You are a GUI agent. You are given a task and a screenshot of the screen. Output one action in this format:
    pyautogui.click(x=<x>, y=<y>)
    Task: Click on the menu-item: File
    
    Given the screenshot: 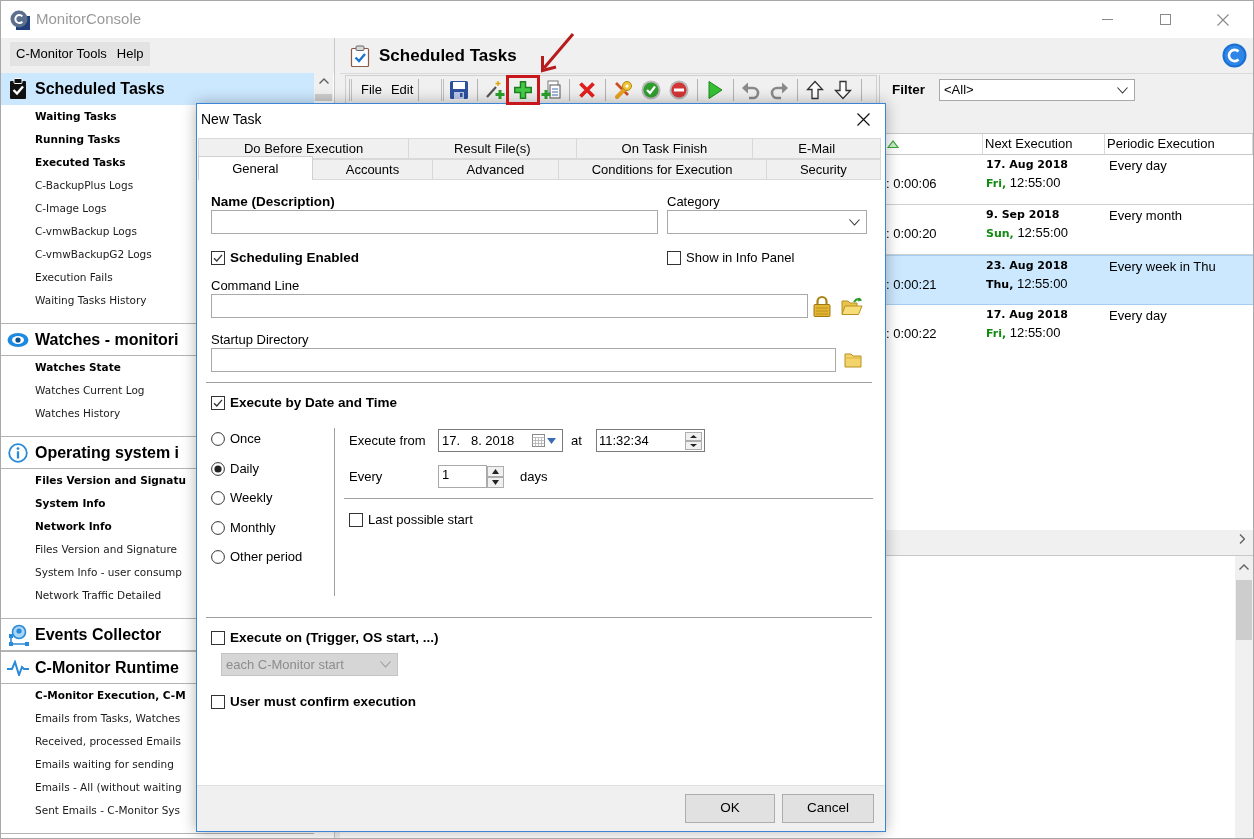 What is the action you would take?
    pyautogui.click(x=371, y=90)
    